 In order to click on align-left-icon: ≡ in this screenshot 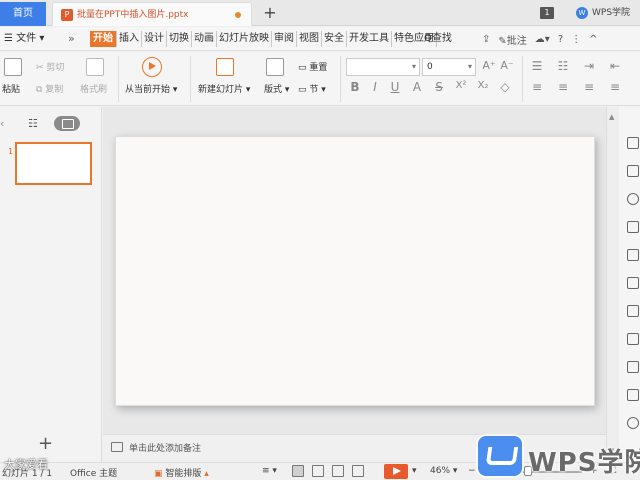, I will do `click(537, 87)`.